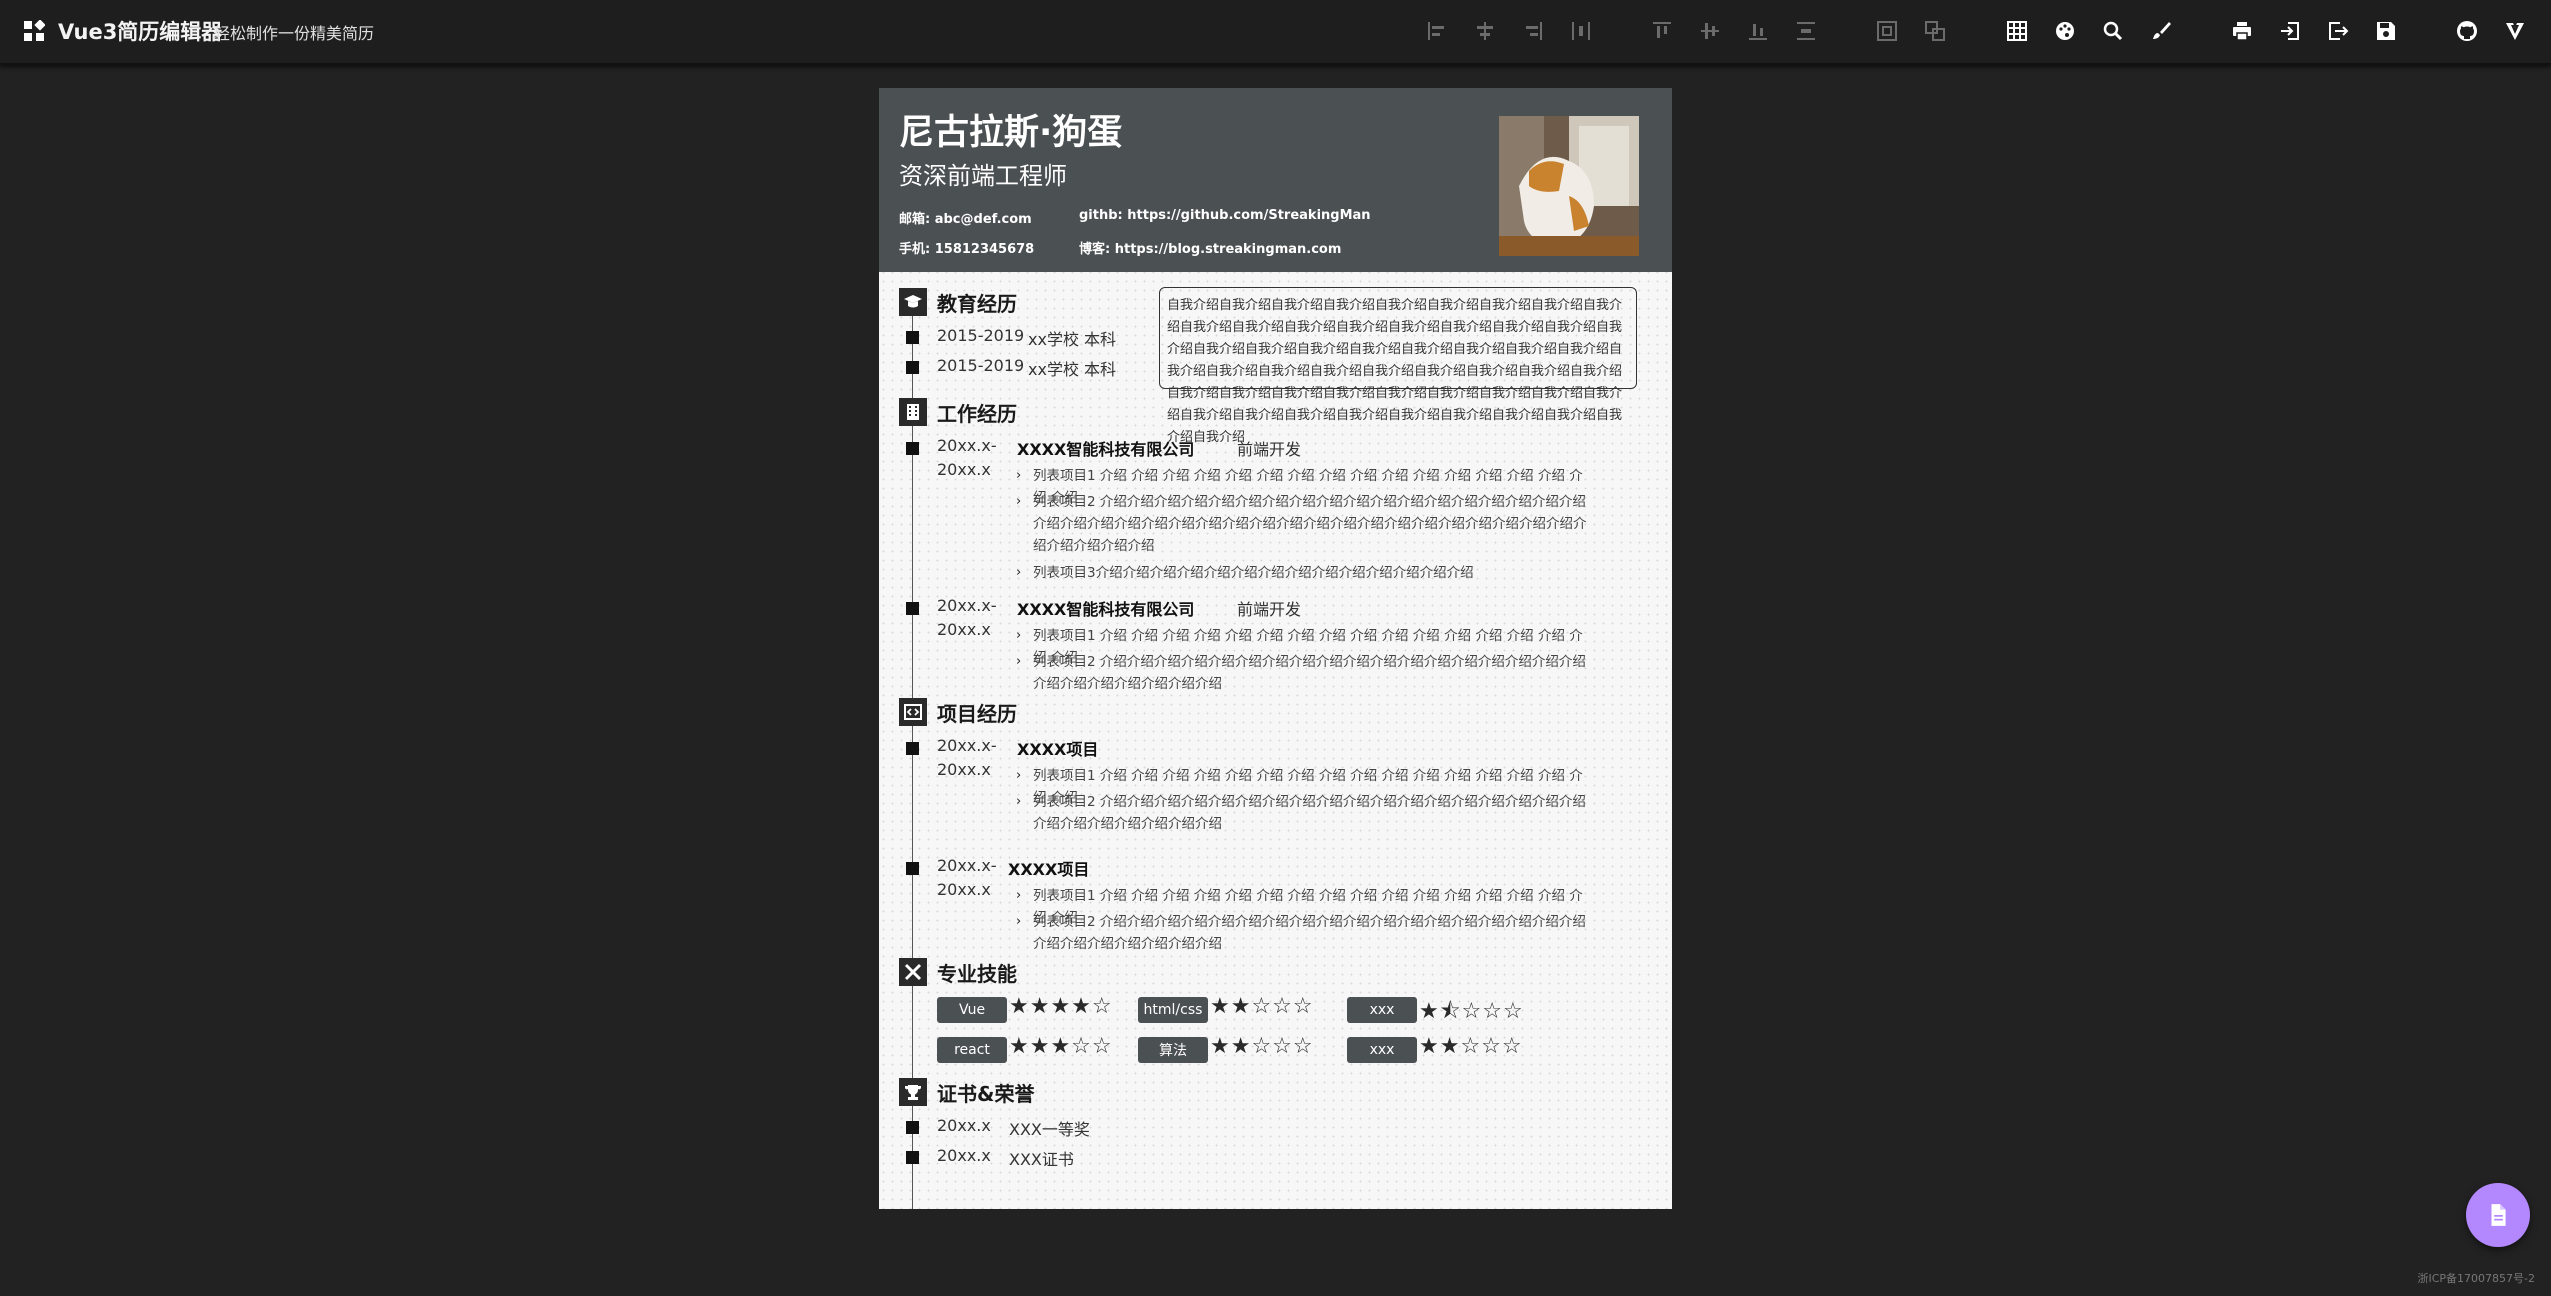 The height and width of the screenshot is (1296, 2551). Describe the element at coordinates (1887, 31) in the screenshot. I see `group-icon` at that location.